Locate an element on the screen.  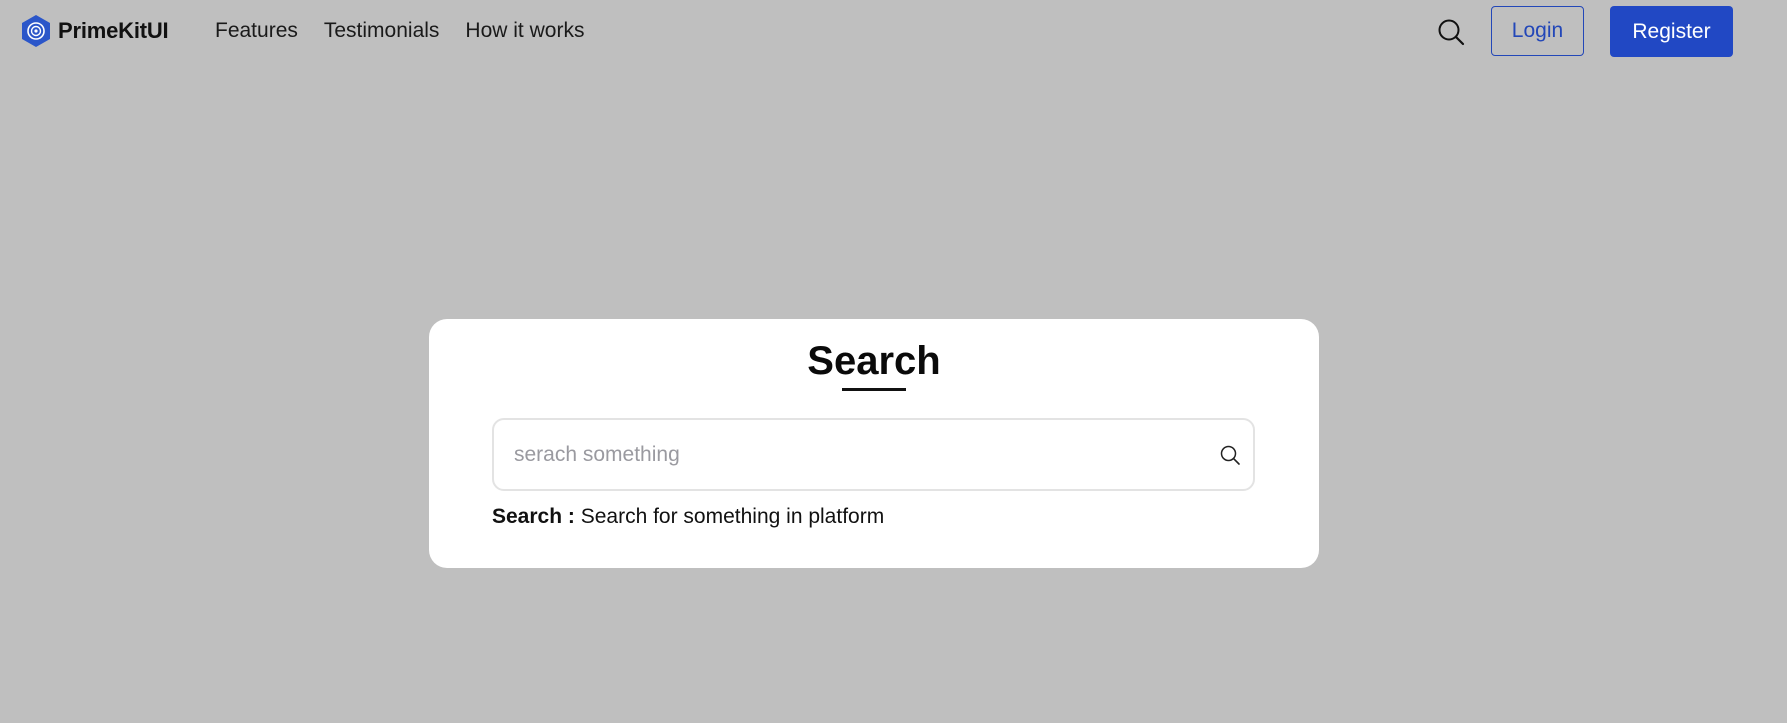
nav-link-features: Features is located at coordinates (256, 31).